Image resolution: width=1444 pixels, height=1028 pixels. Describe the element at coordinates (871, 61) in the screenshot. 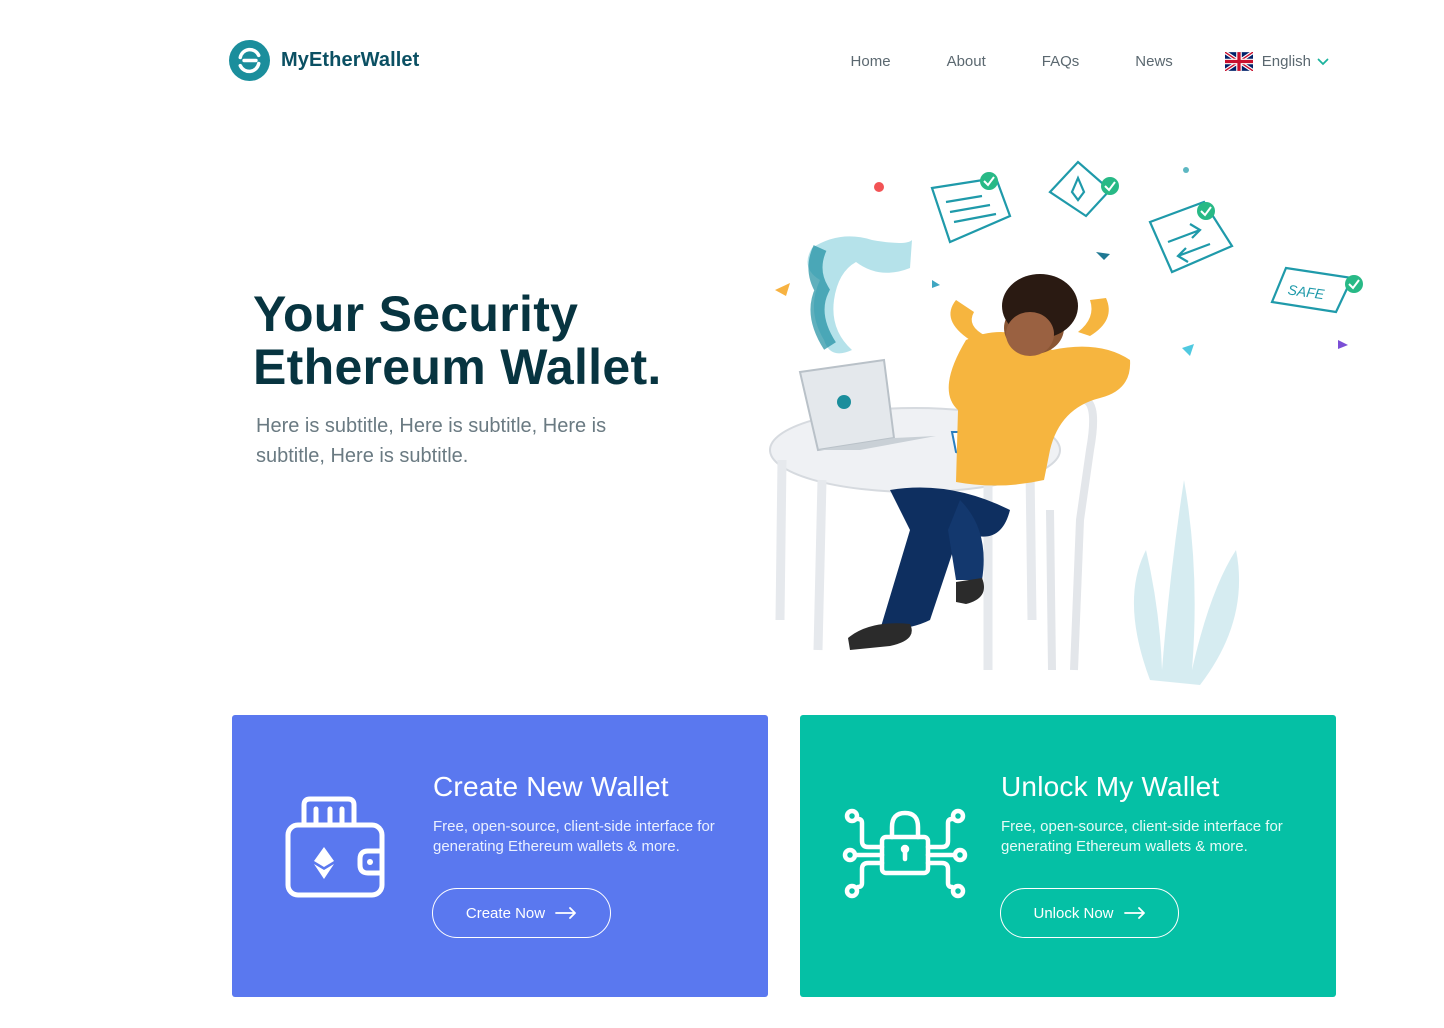

I see `nav-home: Home` at that location.